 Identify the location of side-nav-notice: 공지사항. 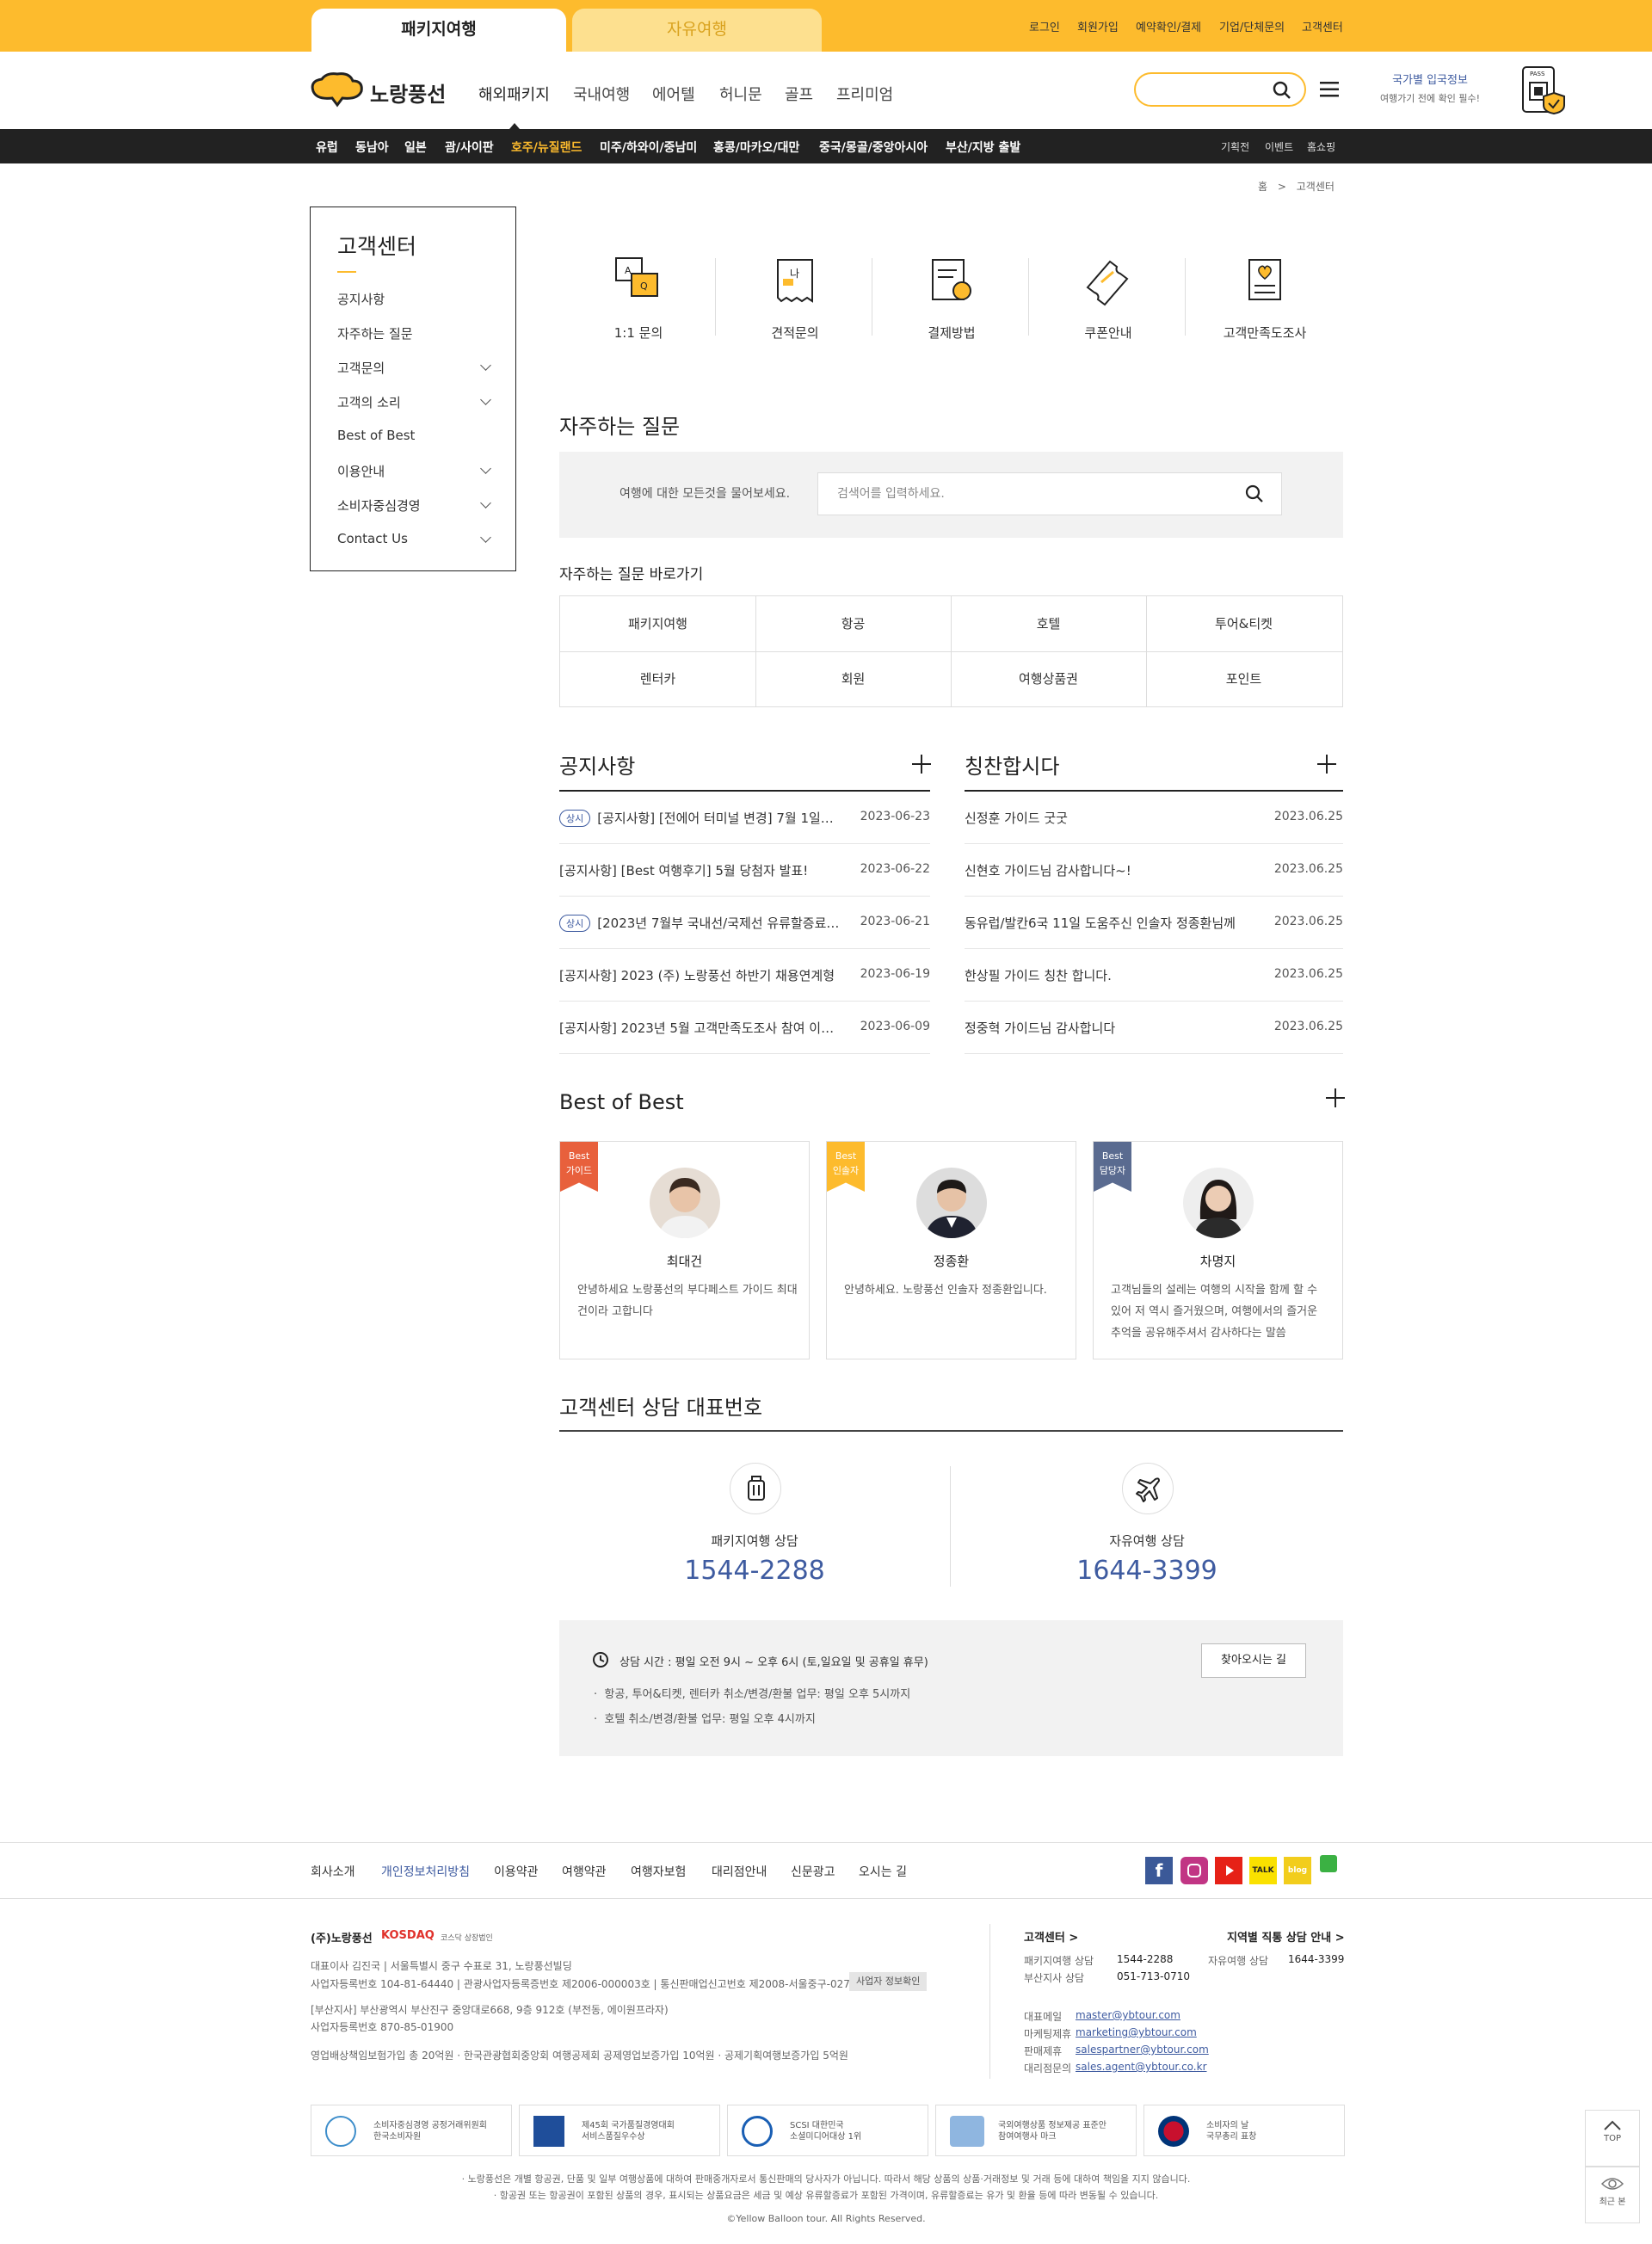
(361, 299).